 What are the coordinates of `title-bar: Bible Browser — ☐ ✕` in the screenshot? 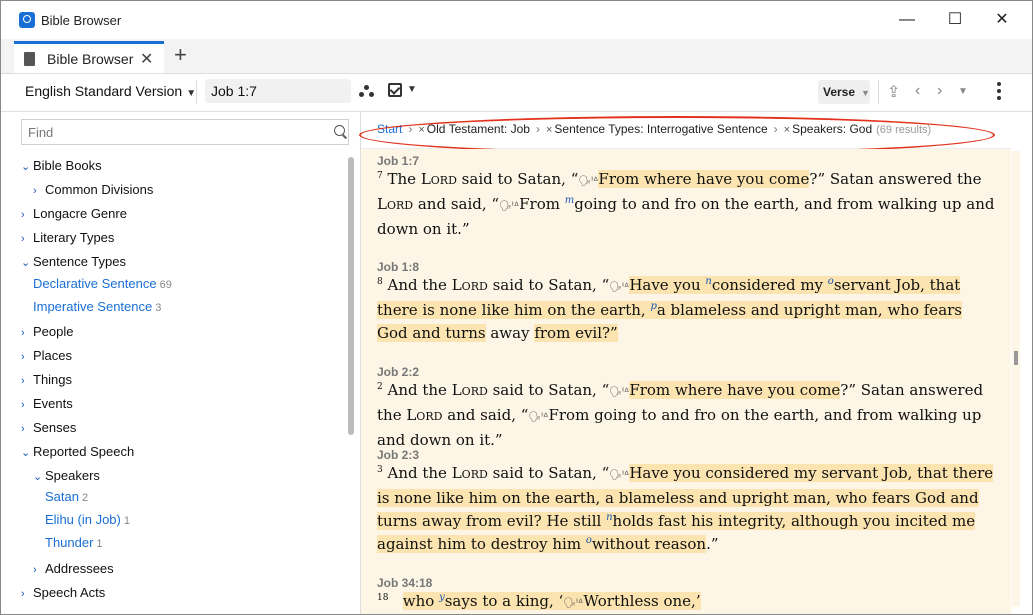 It's located at (516, 20).